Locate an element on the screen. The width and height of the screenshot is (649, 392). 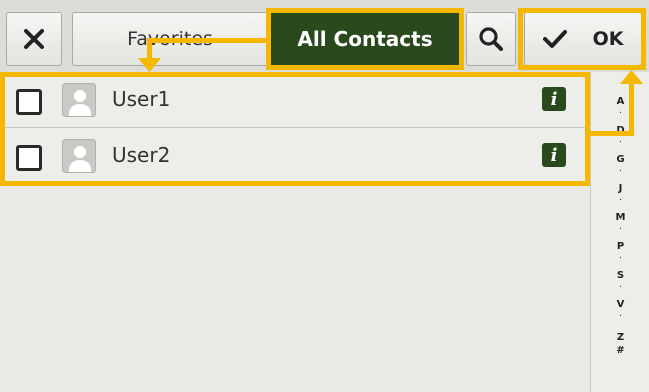
index-letter-a: A is located at coordinates (620, 102).